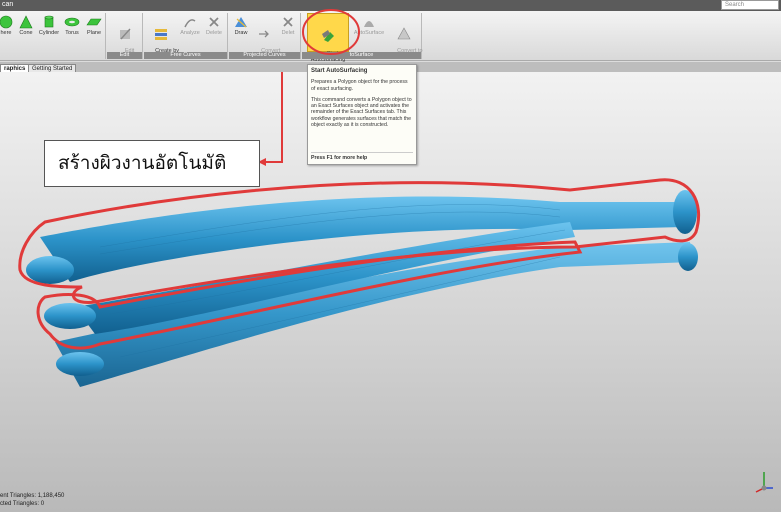 The width and height of the screenshot is (781, 512). I want to click on autosurface-icon, so click(369, 24).